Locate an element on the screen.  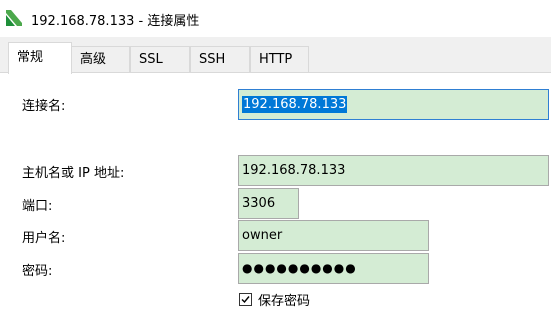
save-password-option: 保存密码 is located at coordinates (274, 299).